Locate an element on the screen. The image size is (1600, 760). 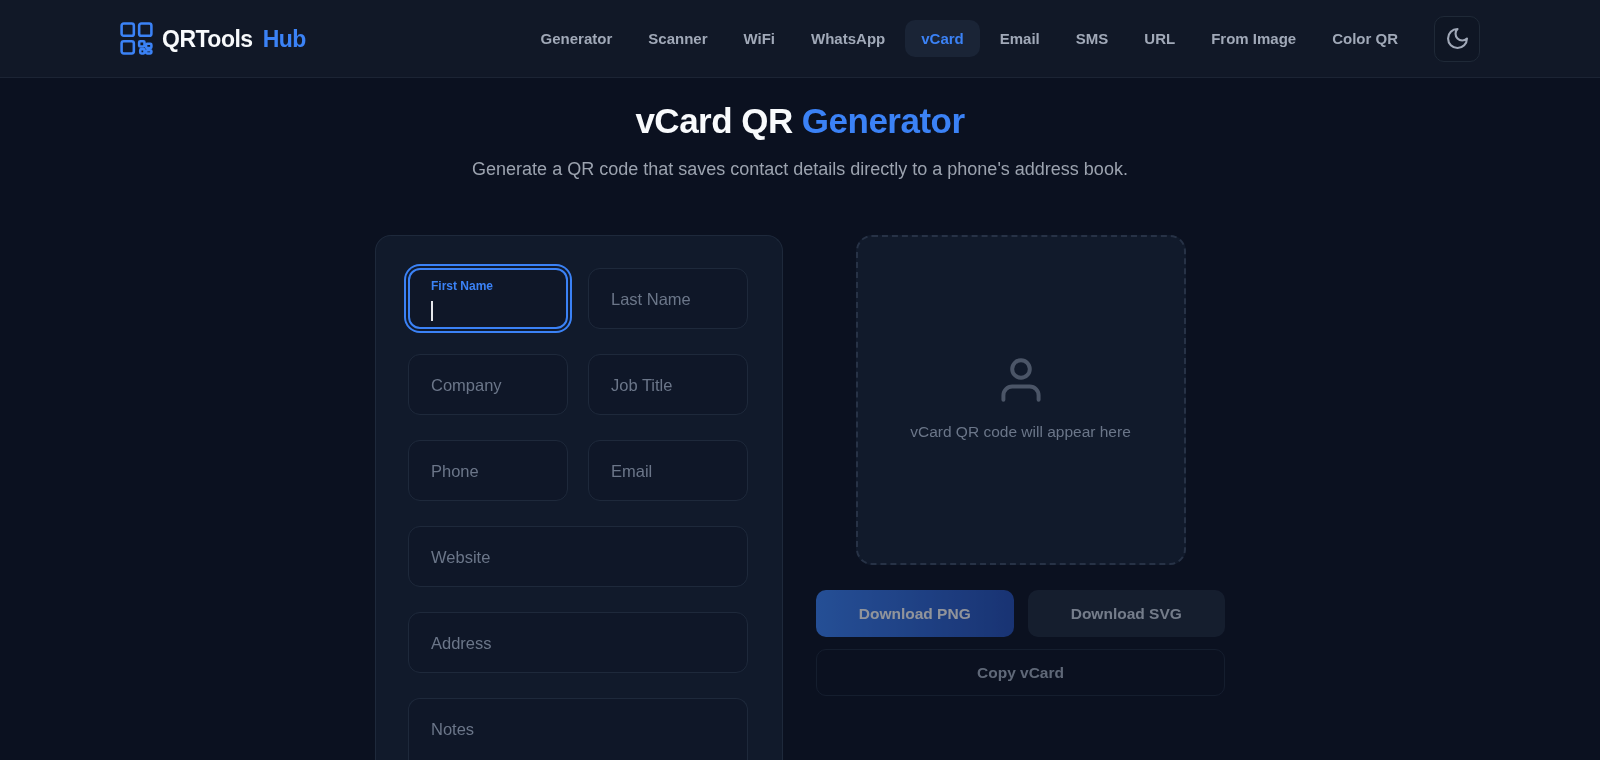
nav-link: From Image is located at coordinates (1254, 38).